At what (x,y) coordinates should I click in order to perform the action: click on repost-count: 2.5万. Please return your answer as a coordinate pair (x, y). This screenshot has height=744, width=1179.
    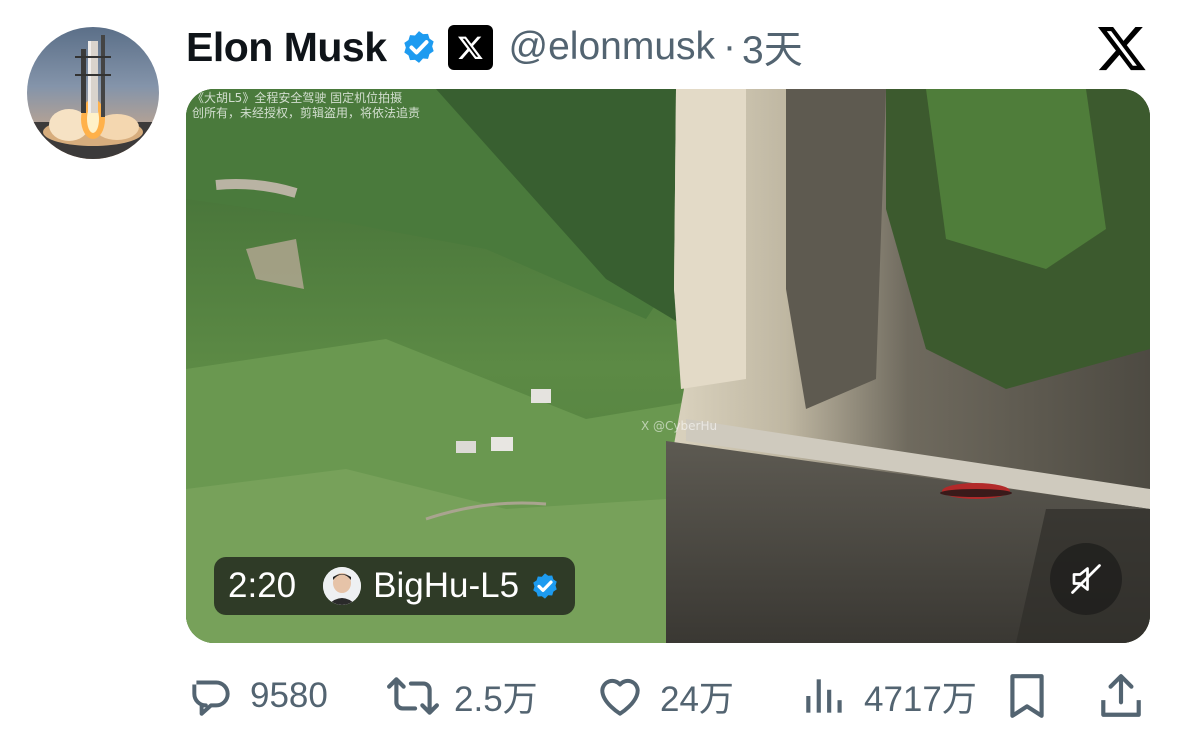
    Looking at the image, I should click on (496, 699).